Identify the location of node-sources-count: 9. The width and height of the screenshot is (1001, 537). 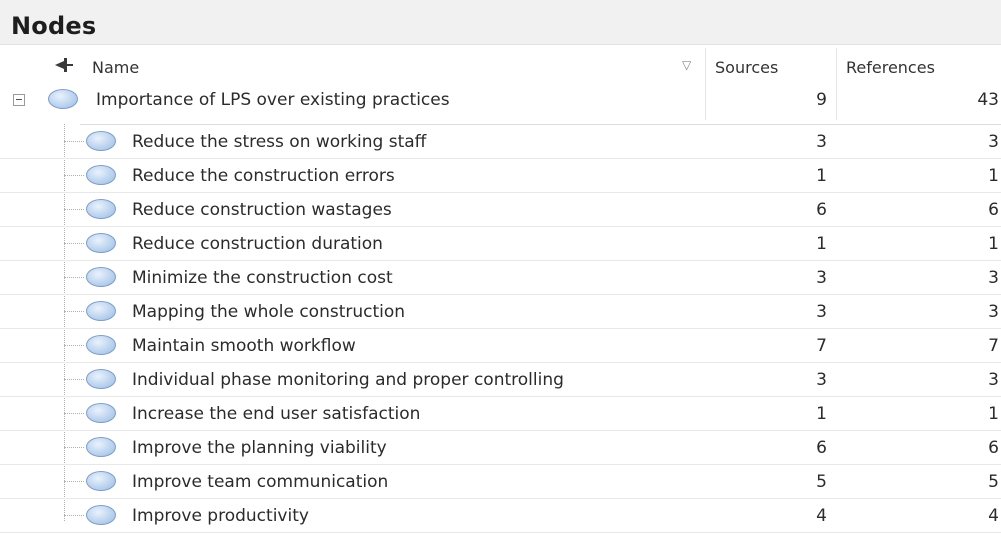
(821, 100).